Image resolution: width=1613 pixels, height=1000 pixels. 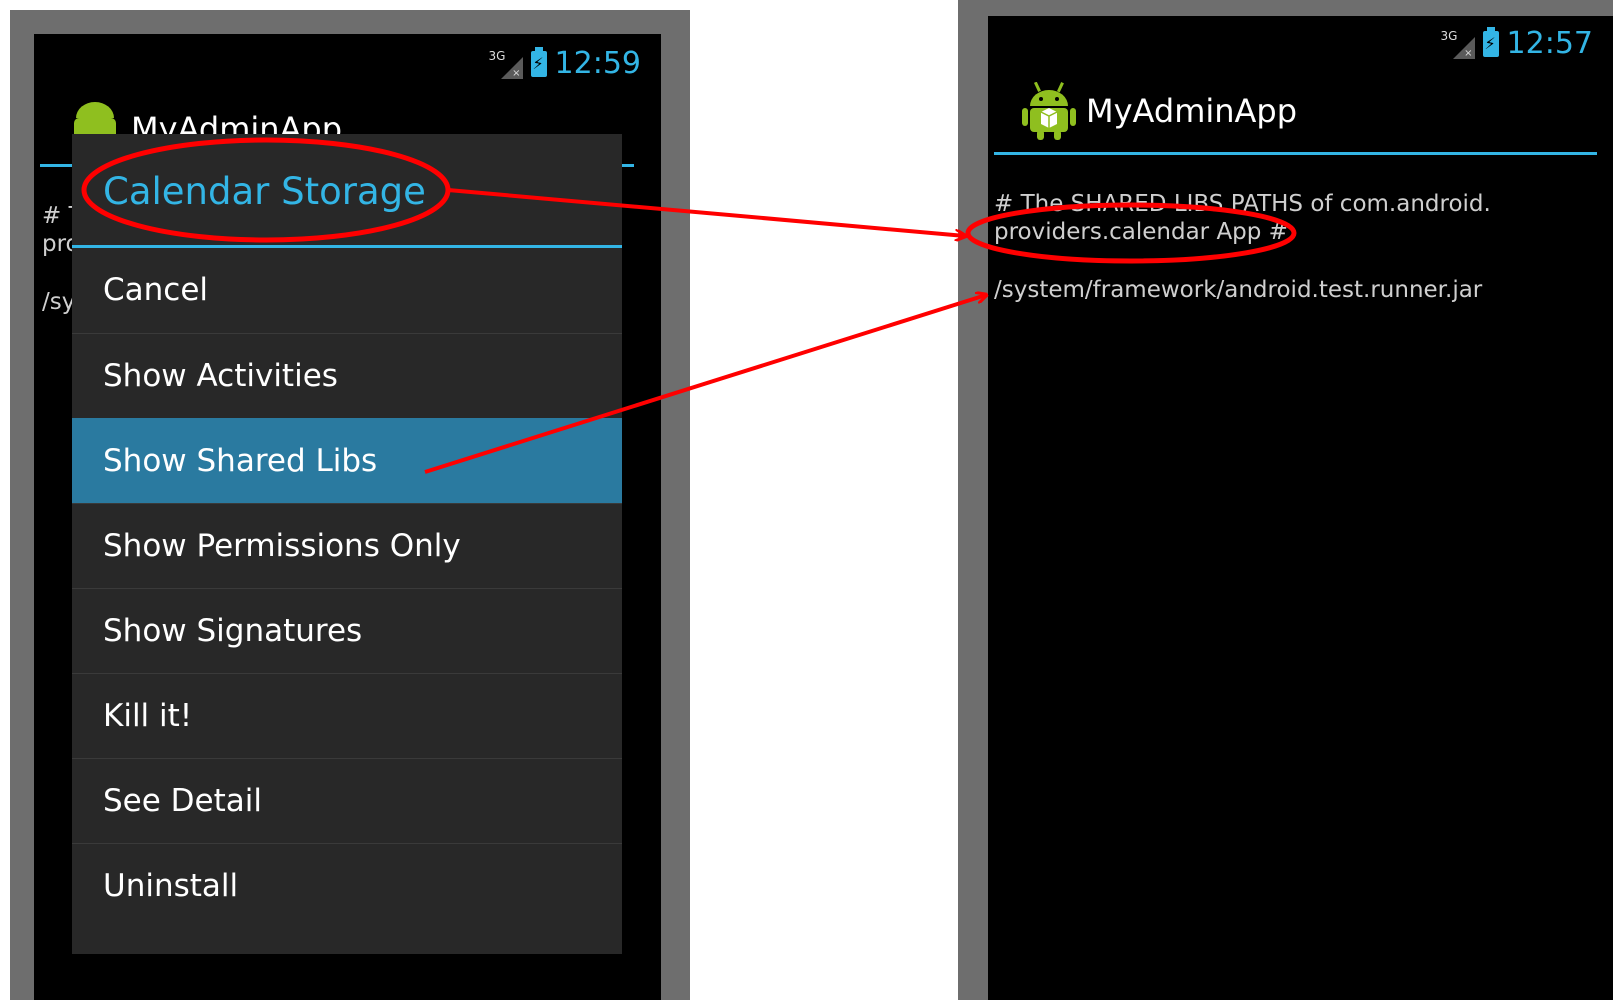 What do you see at coordinates (347, 715) in the screenshot?
I see `menu-item-kill-it: Kill it!` at bounding box center [347, 715].